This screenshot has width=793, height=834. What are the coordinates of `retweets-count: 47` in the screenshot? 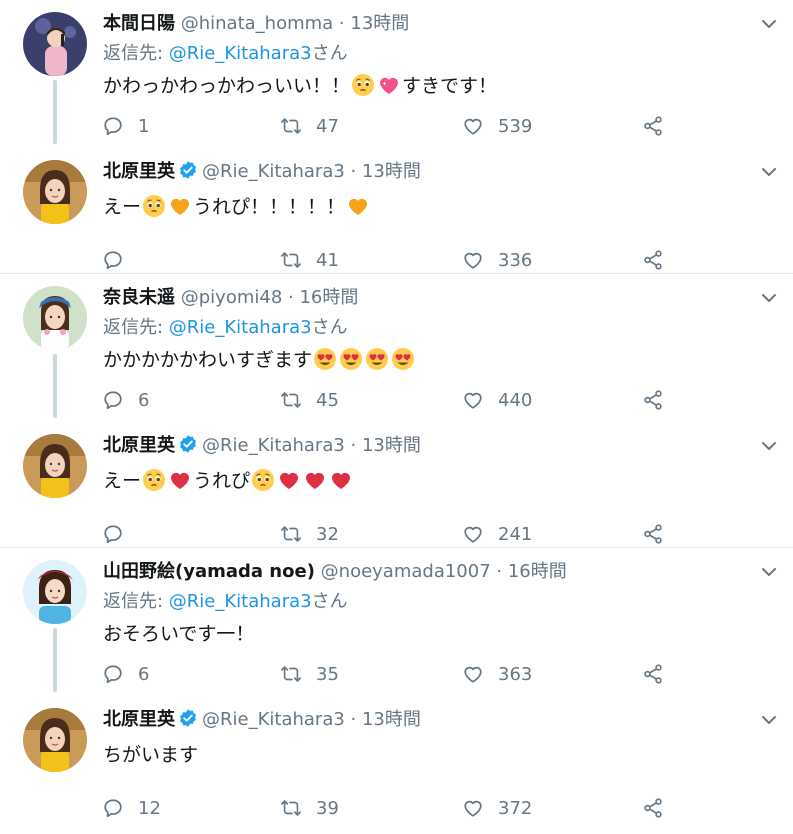 It's located at (327, 126).